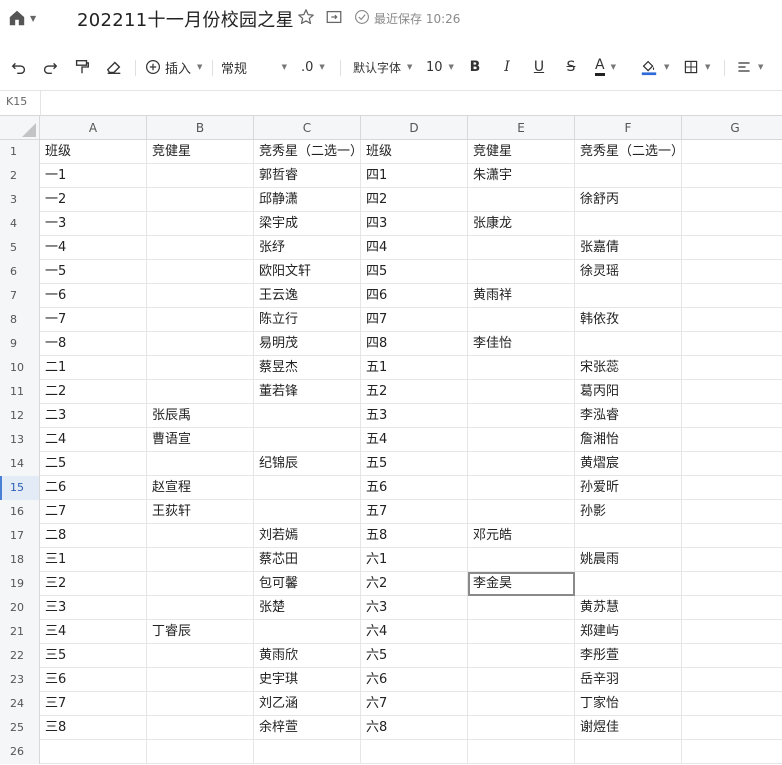 The height and width of the screenshot is (765, 782). Describe the element at coordinates (654, 67) in the screenshot. I see `fill-color-button: ▼` at that location.